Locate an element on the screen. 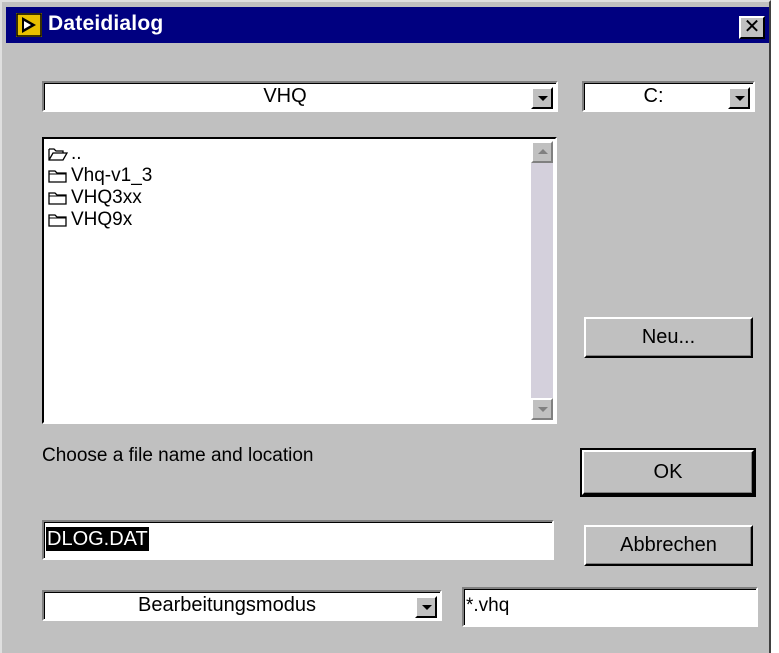  filename-field: DLOG.DAT is located at coordinates (298, 540).